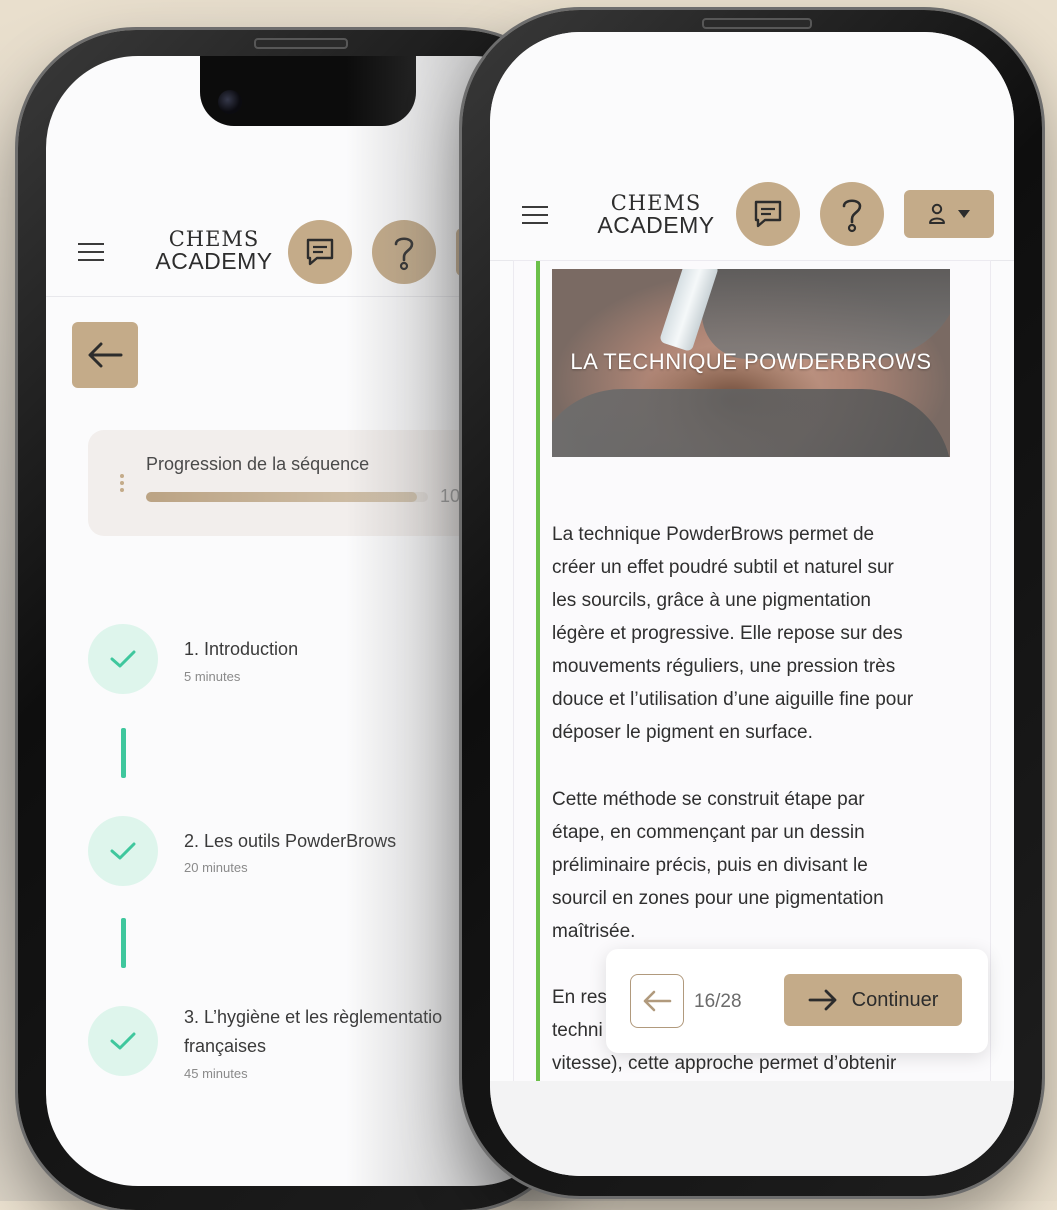 This screenshot has width=1057, height=1210. I want to click on help-button, so click(852, 214).